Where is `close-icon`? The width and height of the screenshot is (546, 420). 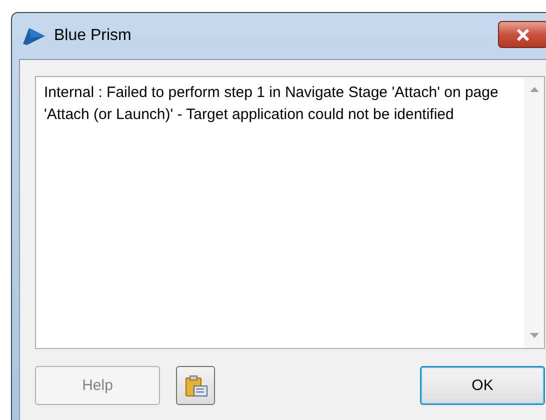 close-icon is located at coordinates (523, 34).